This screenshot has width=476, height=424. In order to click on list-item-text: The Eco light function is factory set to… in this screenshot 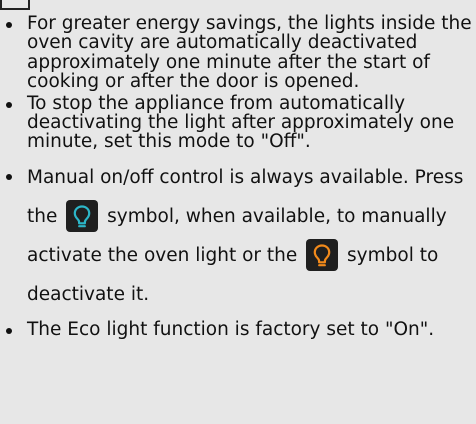, I will do `click(231, 329)`.